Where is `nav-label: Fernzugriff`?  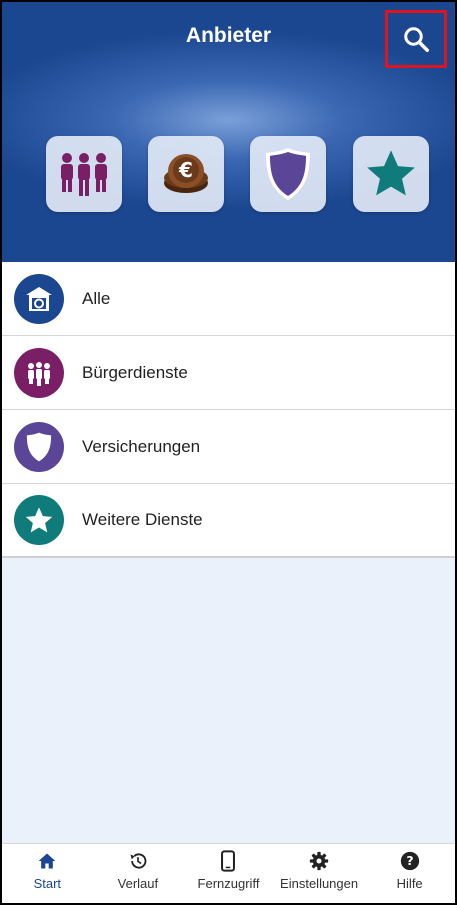
nav-label: Fernzugriff is located at coordinates (228, 883).